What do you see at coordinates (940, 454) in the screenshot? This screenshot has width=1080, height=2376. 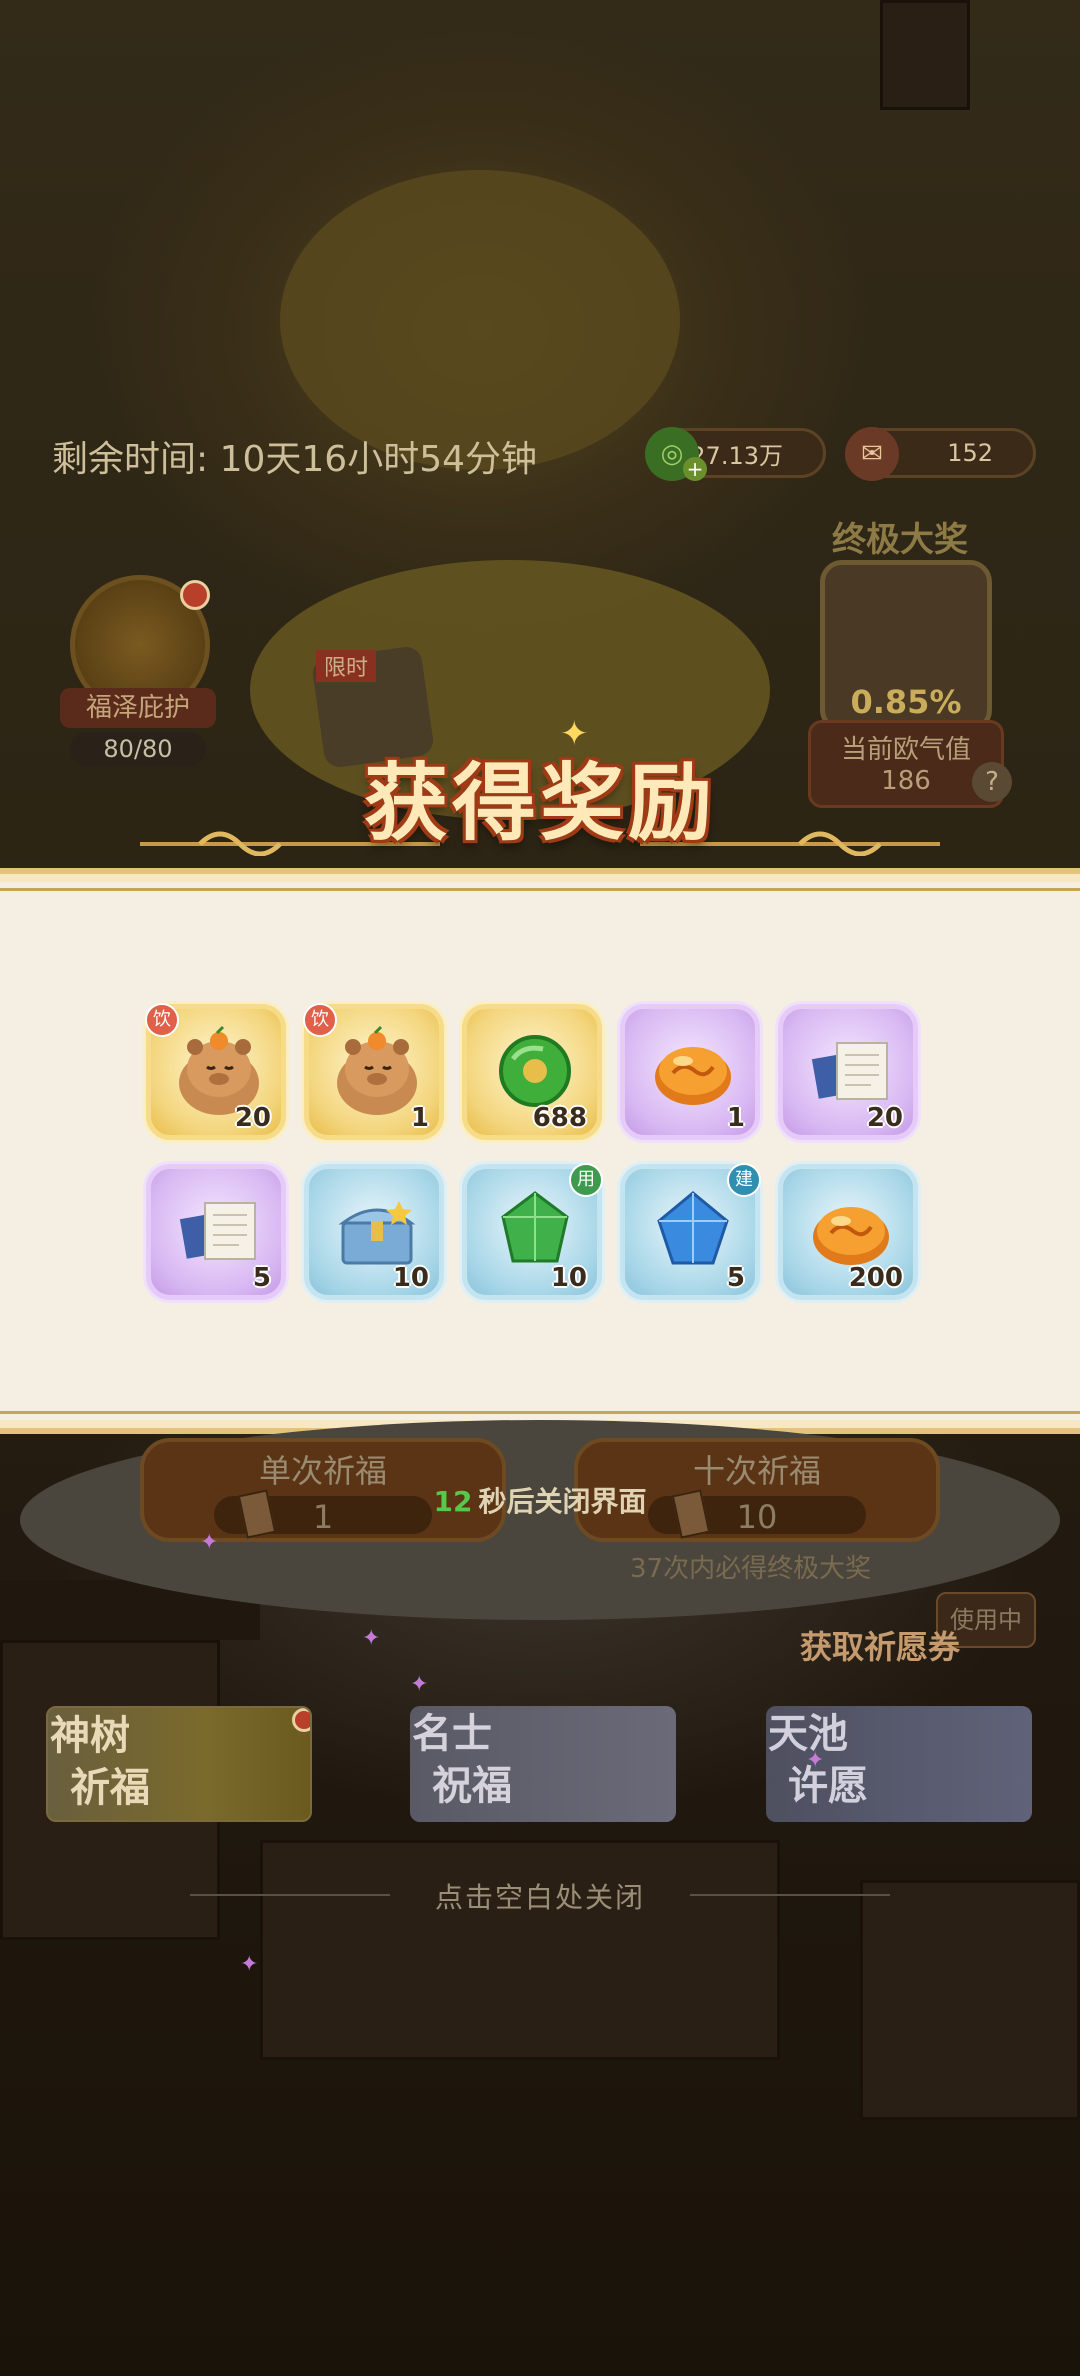 I see `ticket-counter: ✉ 152` at bounding box center [940, 454].